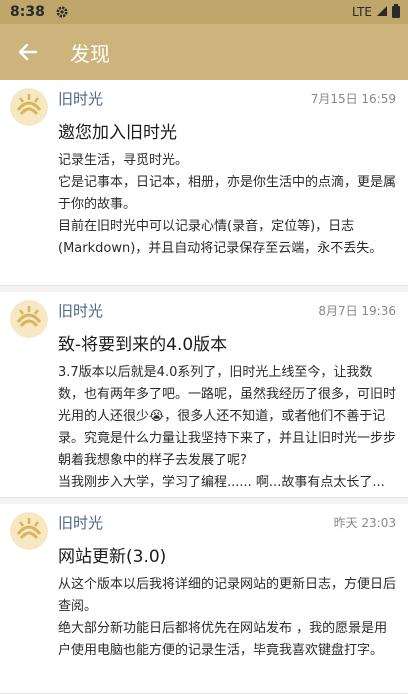 Image resolution: width=408 pixels, height=694 pixels. I want to click on network-label: LTE, so click(362, 12).